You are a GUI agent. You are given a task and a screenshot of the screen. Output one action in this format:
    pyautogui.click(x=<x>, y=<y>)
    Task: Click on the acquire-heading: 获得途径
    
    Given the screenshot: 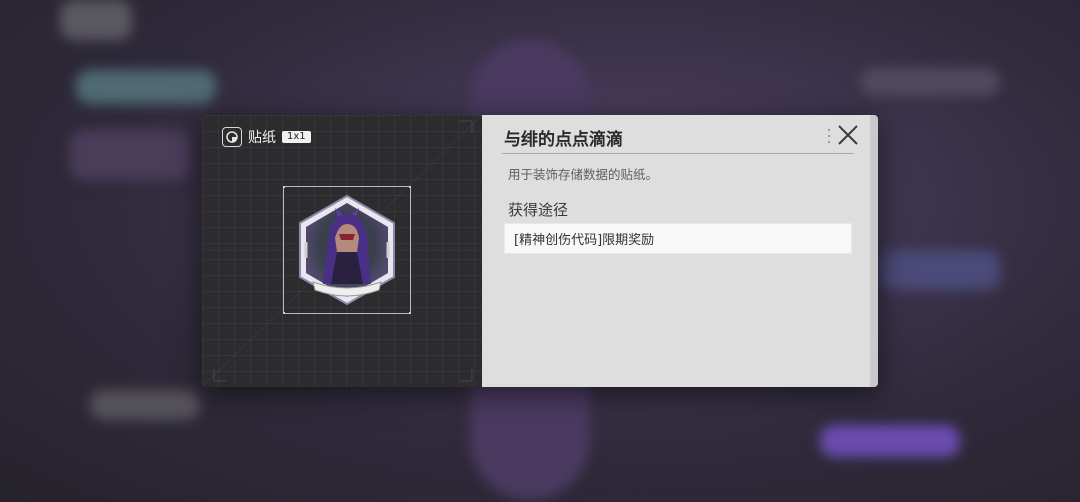 What is the action you would take?
    pyautogui.click(x=538, y=210)
    